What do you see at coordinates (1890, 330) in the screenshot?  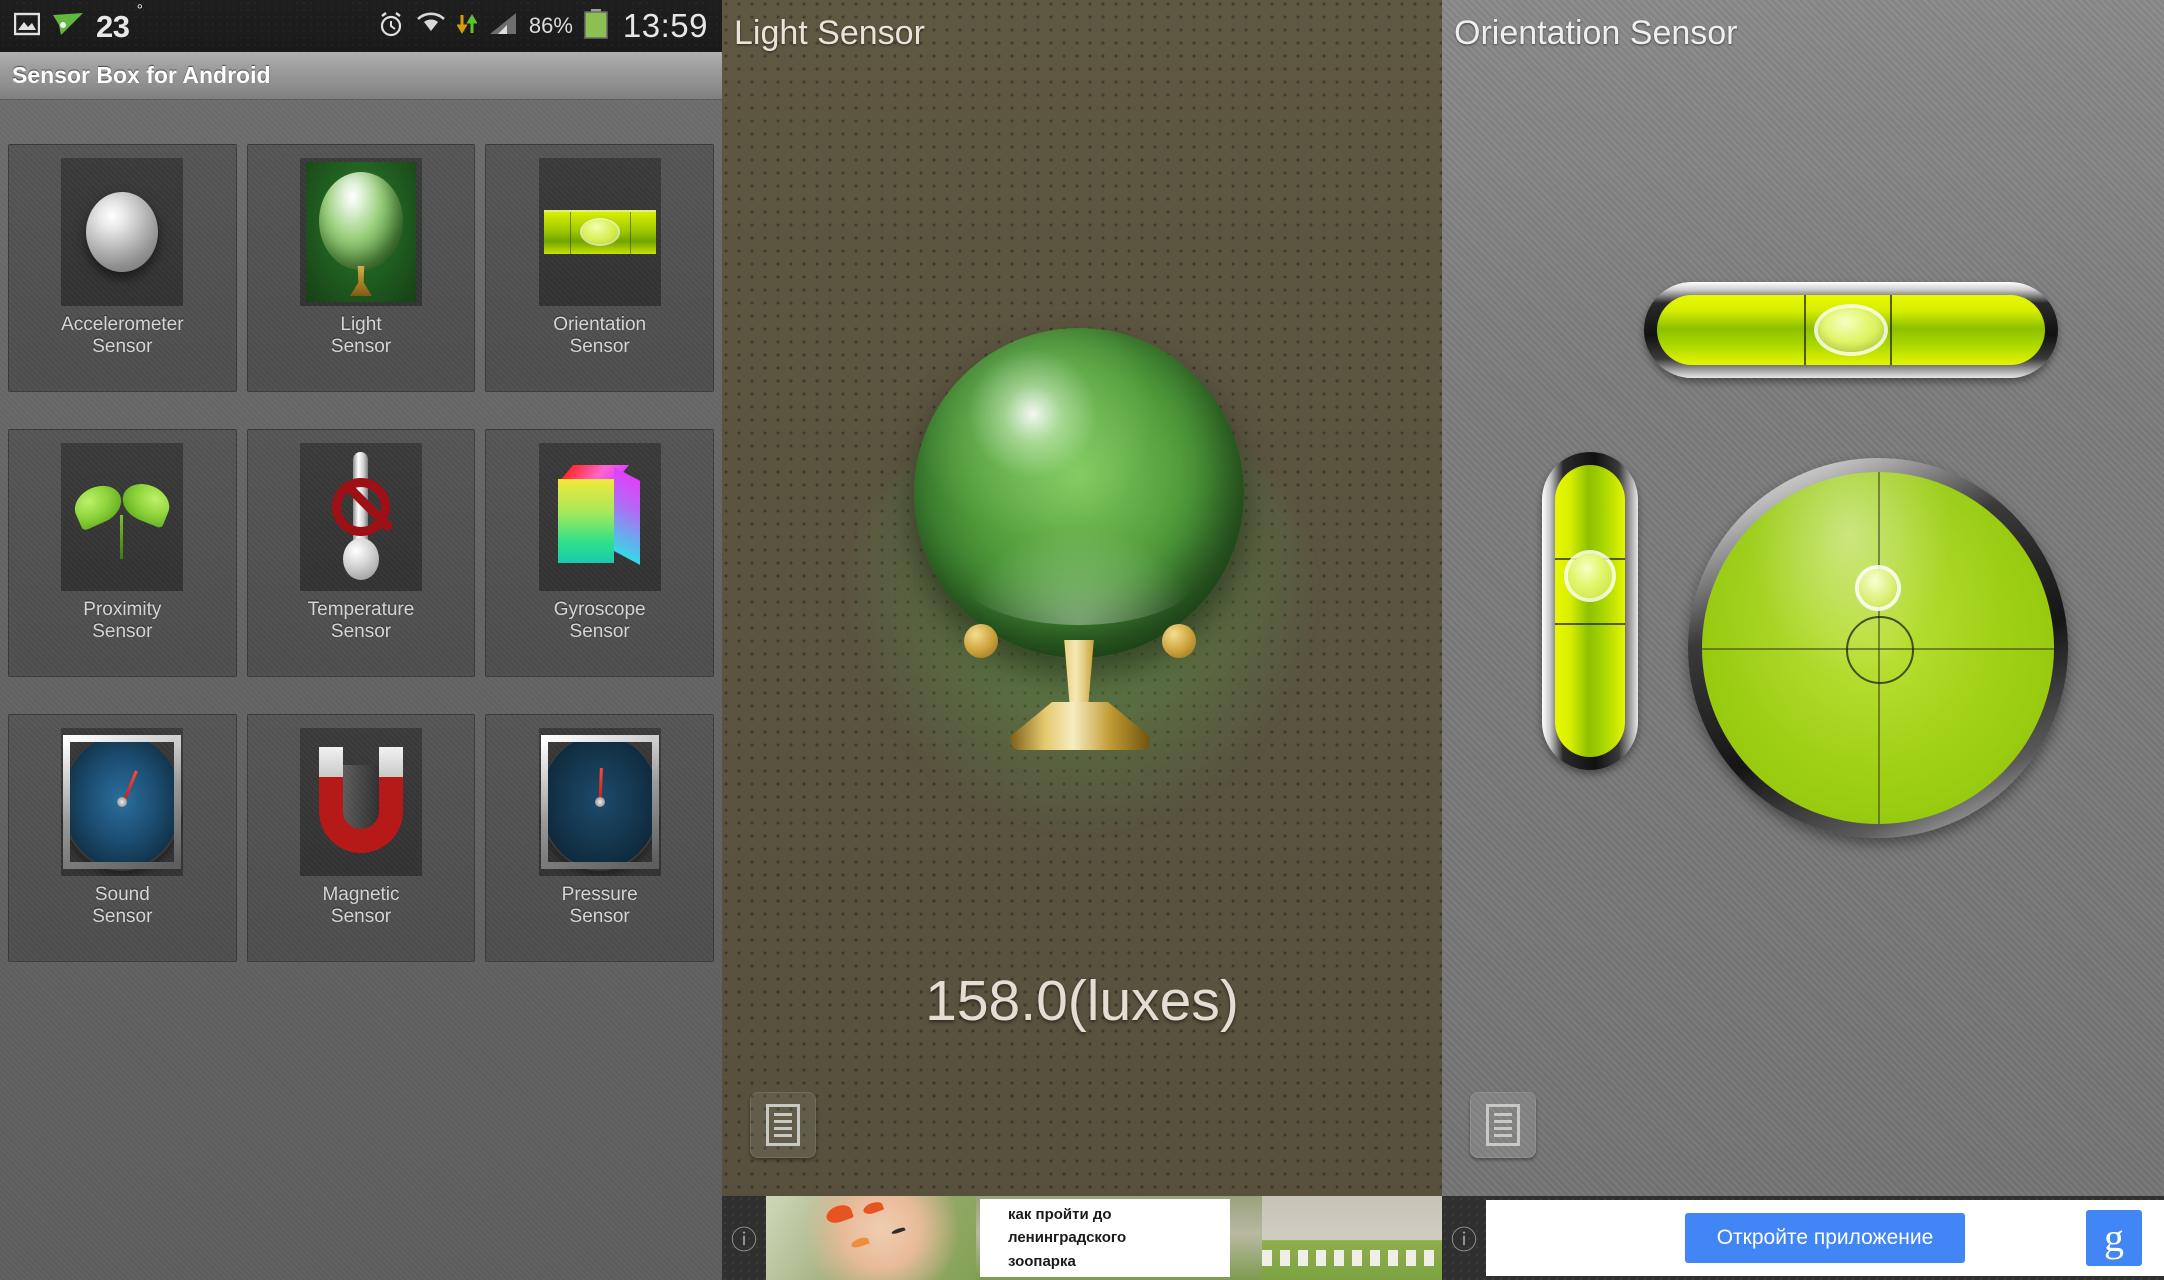 I see `level-tick-right` at bounding box center [1890, 330].